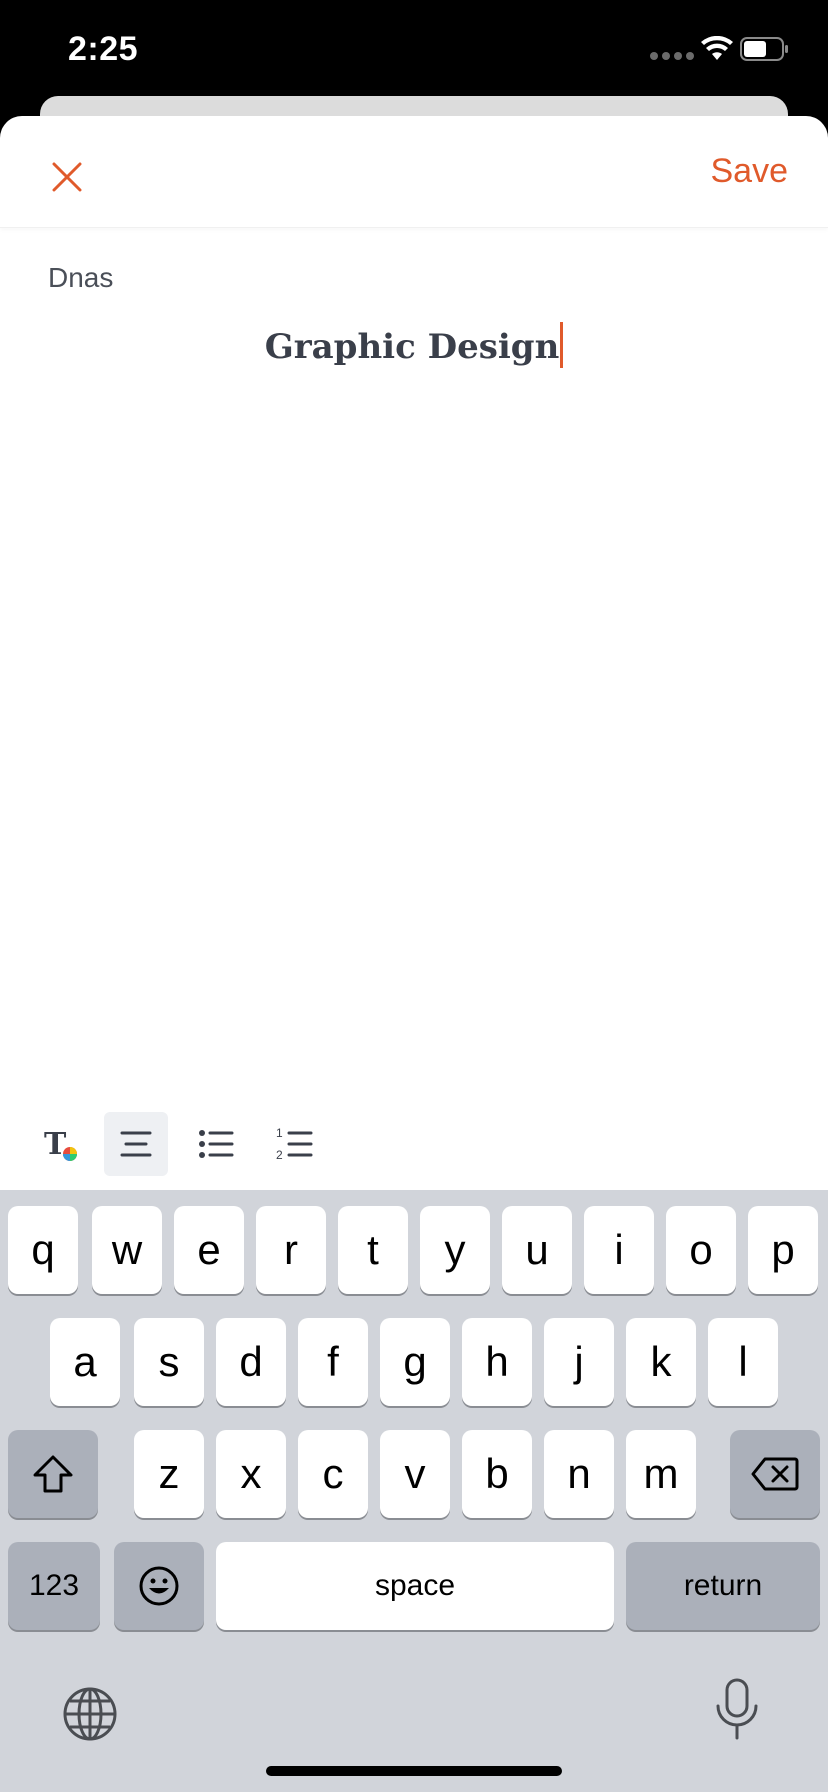 The height and width of the screenshot is (1792, 828). What do you see at coordinates (414, 172) in the screenshot?
I see `sheet-header: Save` at bounding box center [414, 172].